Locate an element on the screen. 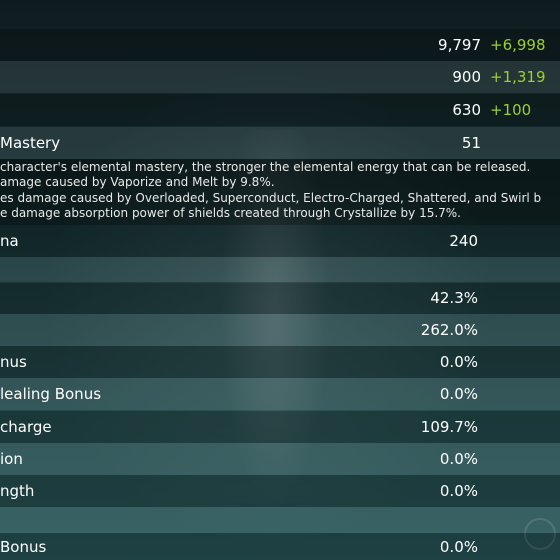 This screenshot has width=560, height=560. stat-row-shield-strength: ngth 0.0% is located at coordinates (280, 491).